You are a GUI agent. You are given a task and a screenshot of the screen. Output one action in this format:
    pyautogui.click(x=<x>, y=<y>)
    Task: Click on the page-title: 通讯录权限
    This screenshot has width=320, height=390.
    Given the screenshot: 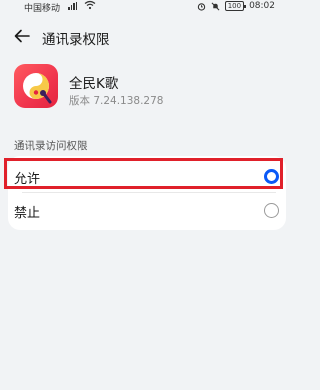 What is the action you would take?
    pyautogui.click(x=76, y=40)
    